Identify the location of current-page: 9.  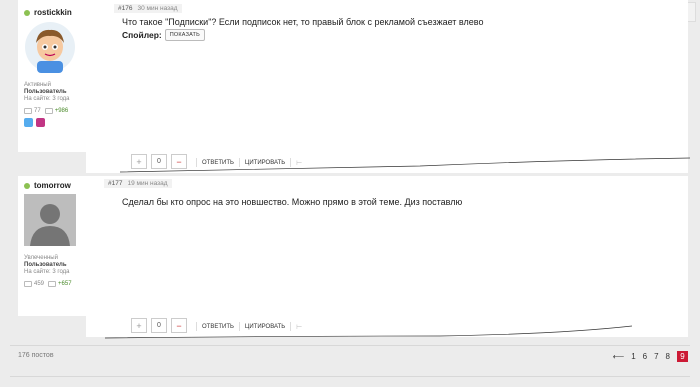
(682, 356).